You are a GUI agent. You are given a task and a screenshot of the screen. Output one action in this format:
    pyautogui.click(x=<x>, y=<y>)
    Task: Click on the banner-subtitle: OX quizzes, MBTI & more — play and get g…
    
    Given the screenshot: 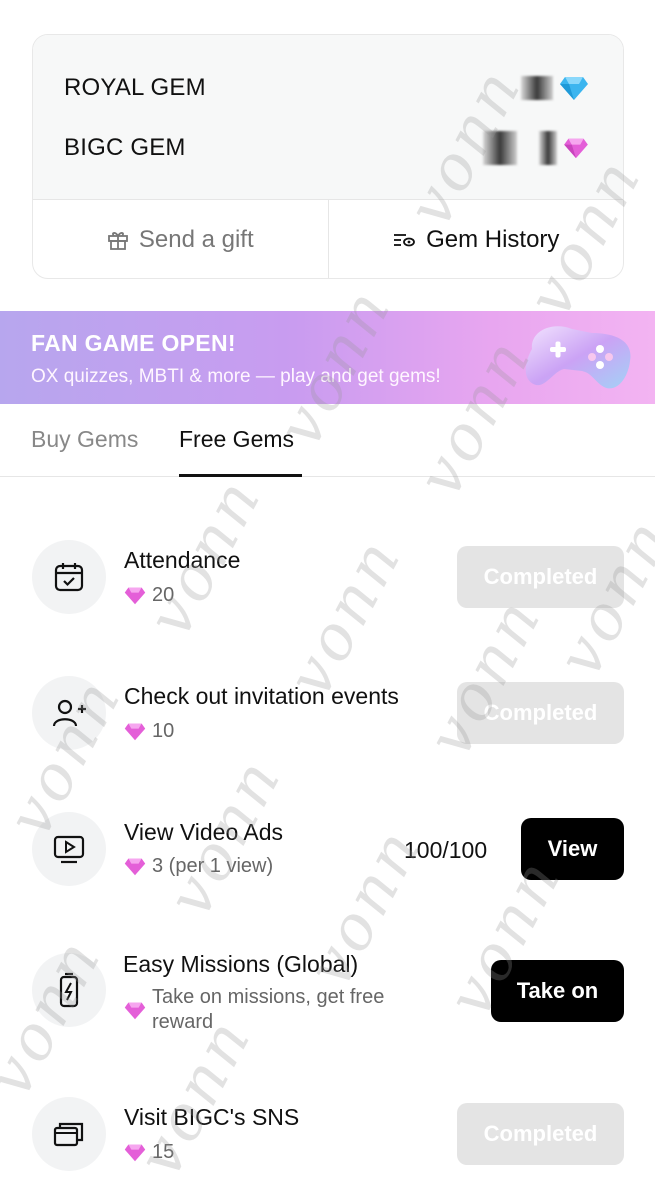 What is the action you would take?
    pyautogui.click(x=236, y=376)
    